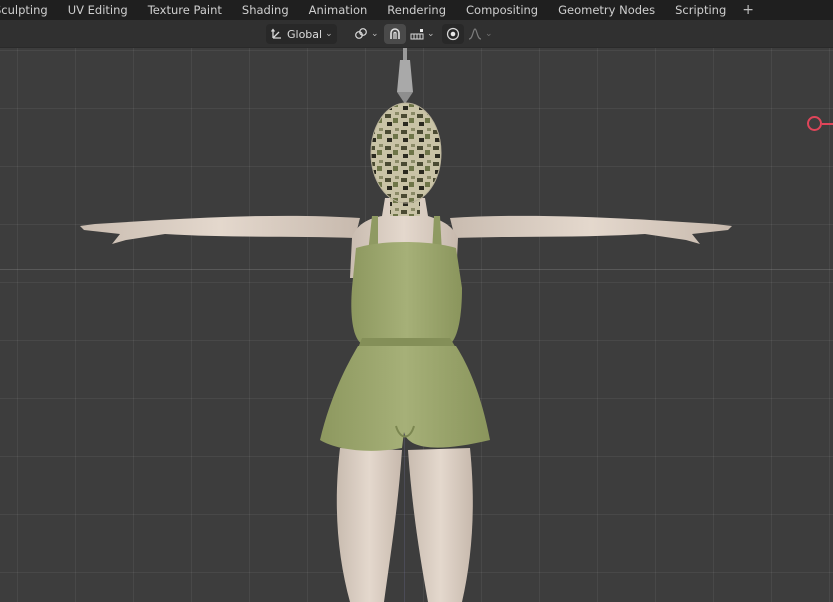 The image size is (833, 602). What do you see at coordinates (502, 10) in the screenshot?
I see `tab-compositing: Compositing` at bounding box center [502, 10].